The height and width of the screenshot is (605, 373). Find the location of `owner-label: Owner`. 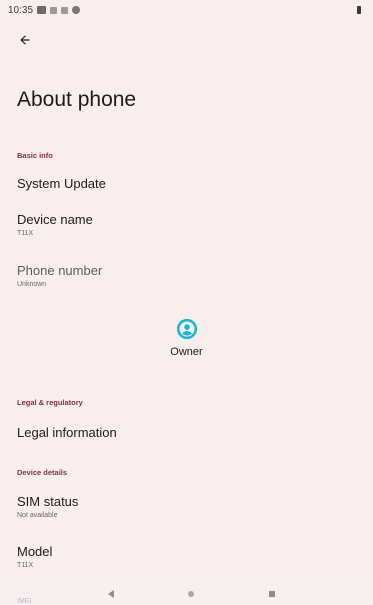

owner-label: Owner is located at coordinates (186, 352).